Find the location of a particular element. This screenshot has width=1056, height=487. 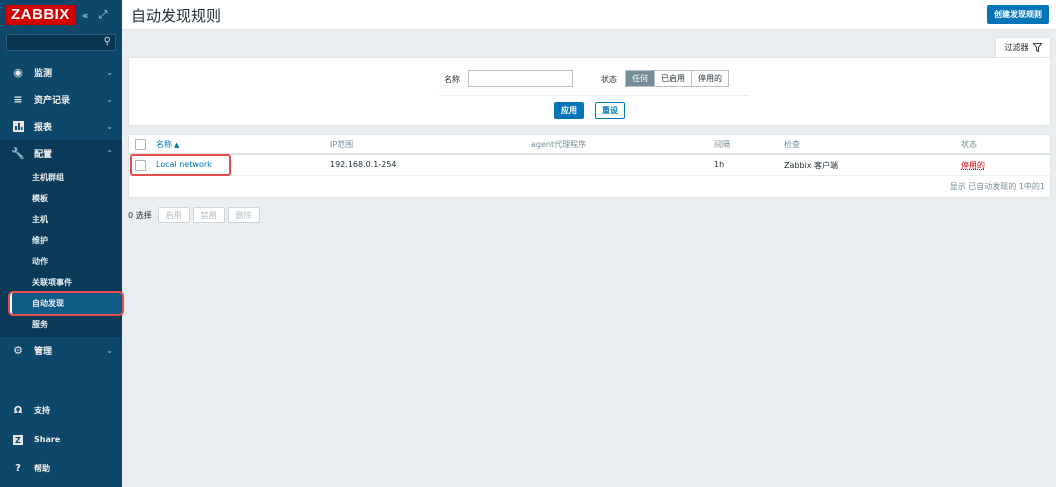

submenu-item-templates: 模板 is located at coordinates (66, 198).